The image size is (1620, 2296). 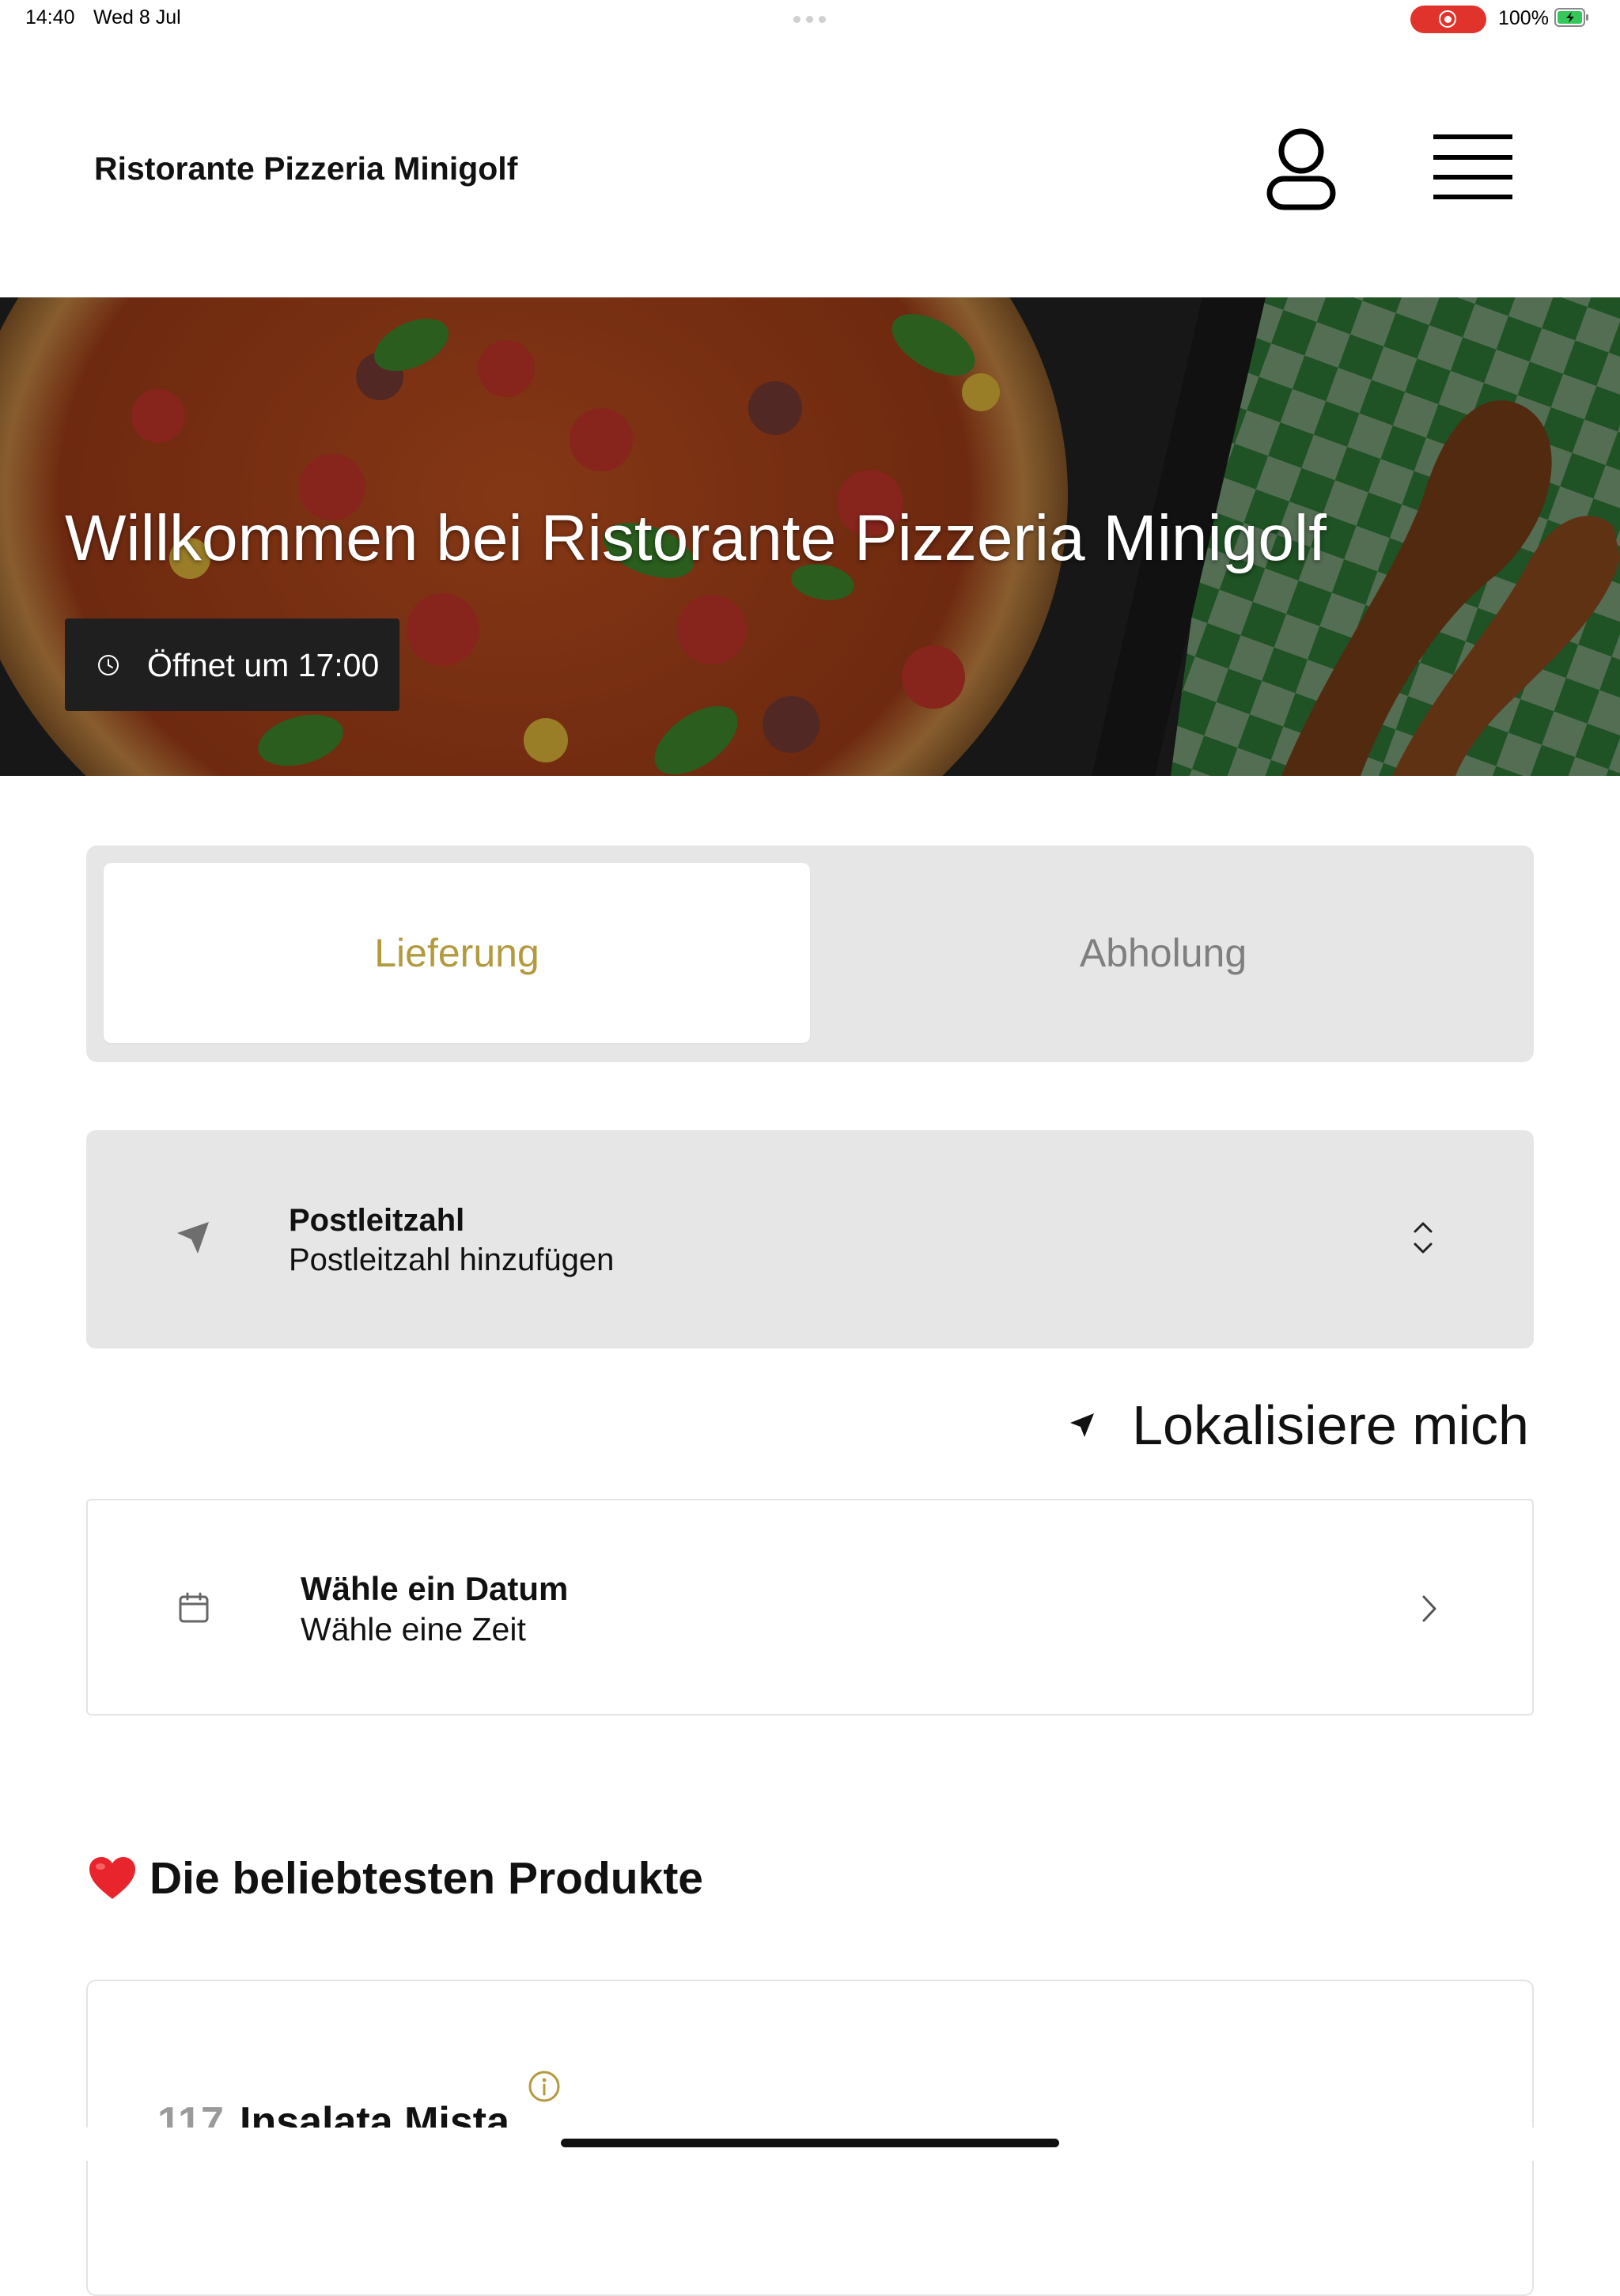 I want to click on navigation-arrow-icon, so click(x=193, y=1238).